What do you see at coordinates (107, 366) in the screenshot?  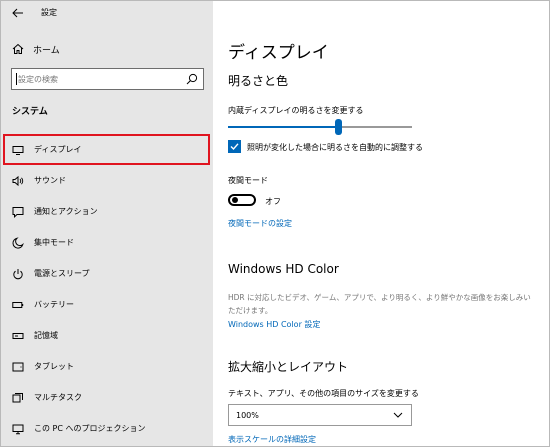 I see `sidebar-item-tablet: タブレット` at bounding box center [107, 366].